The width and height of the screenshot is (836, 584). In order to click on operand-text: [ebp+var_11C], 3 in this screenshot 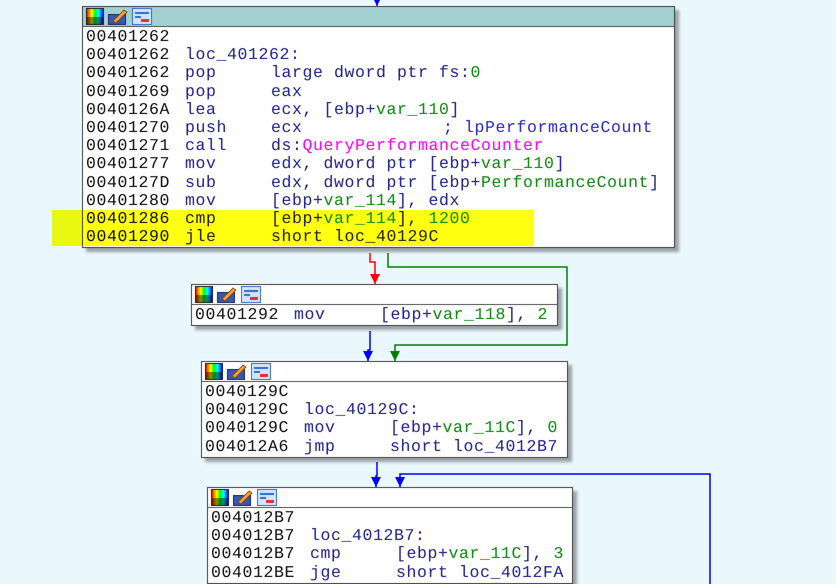, I will do `click(480, 554)`.